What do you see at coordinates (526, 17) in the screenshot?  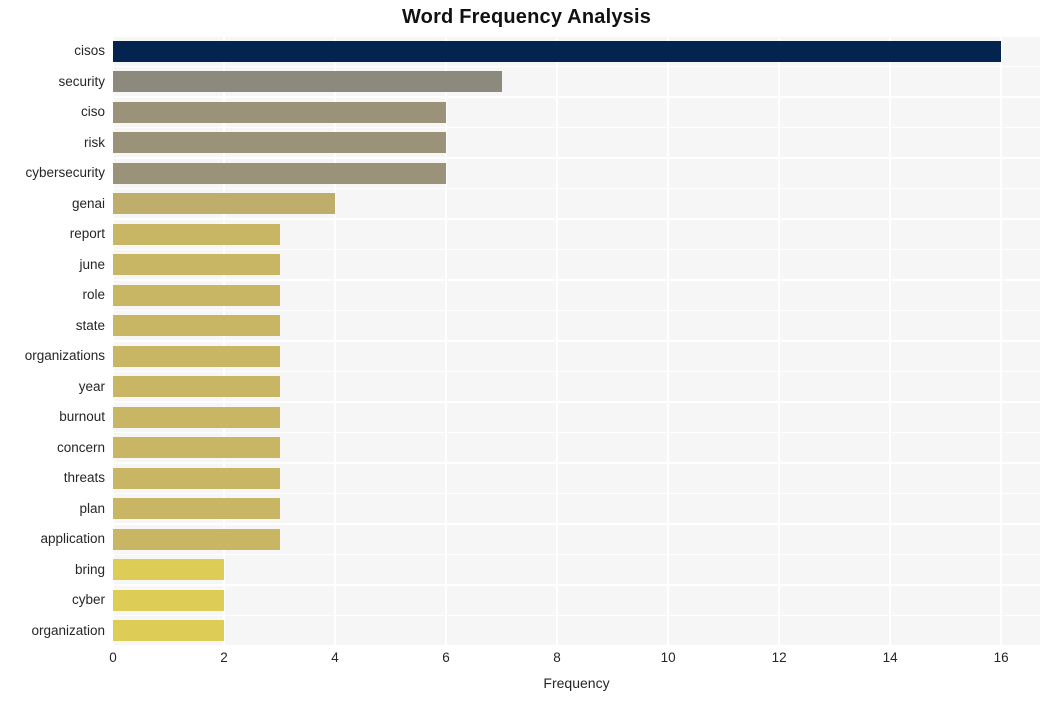 I see `chart-title: Word Frequency Analysis` at bounding box center [526, 17].